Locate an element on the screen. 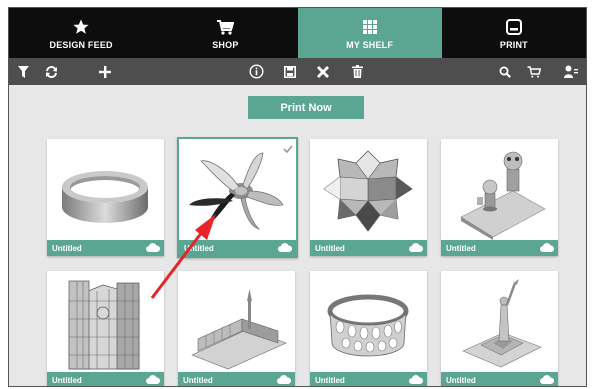 This screenshot has width=593, height=389. toolbar is located at coordinates (297, 71).